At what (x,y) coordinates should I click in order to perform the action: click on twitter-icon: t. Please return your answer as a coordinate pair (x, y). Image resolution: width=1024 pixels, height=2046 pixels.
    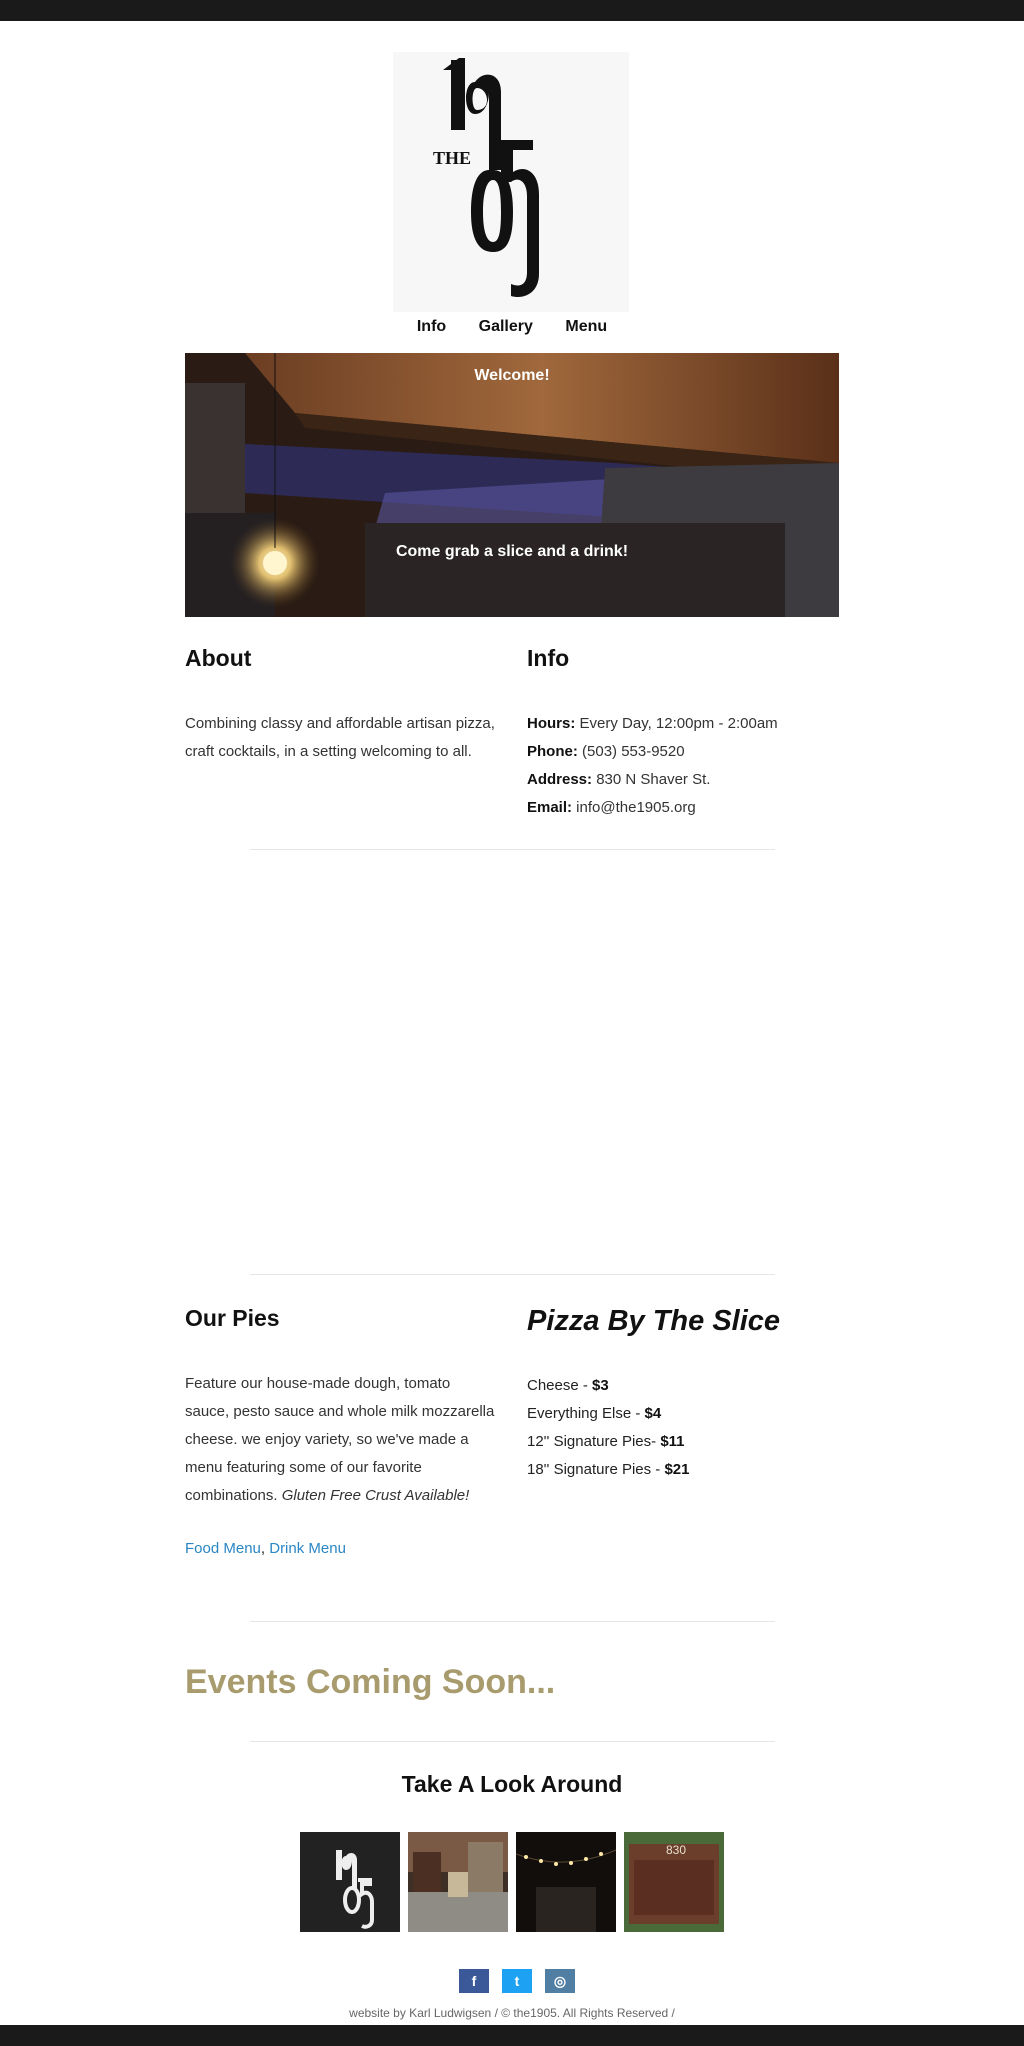
    Looking at the image, I should click on (517, 1981).